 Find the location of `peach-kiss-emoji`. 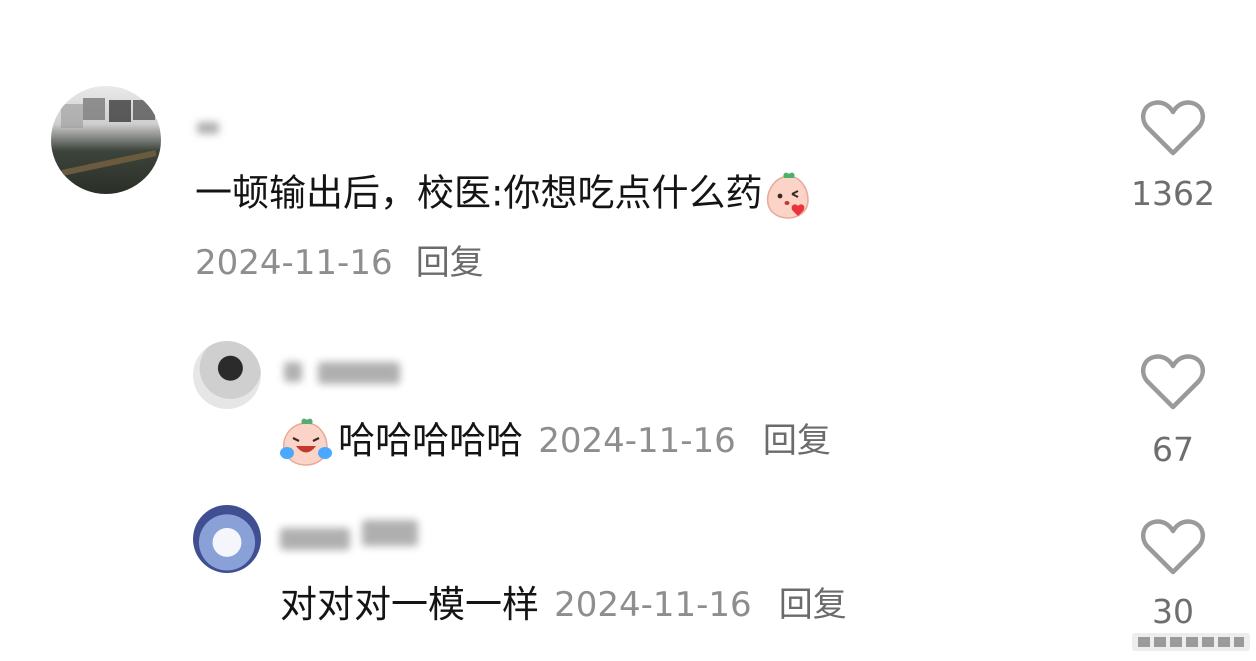

peach-kiss-emoji is located at coordinates (788, 195).